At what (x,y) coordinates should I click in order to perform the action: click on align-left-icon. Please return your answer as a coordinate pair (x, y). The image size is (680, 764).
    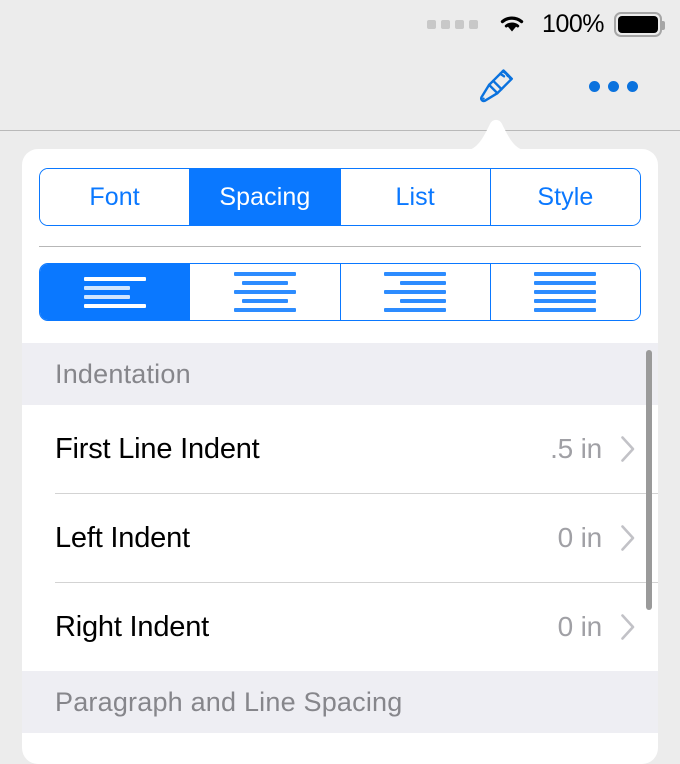
    Looking at the image, I should click on (114, 292).